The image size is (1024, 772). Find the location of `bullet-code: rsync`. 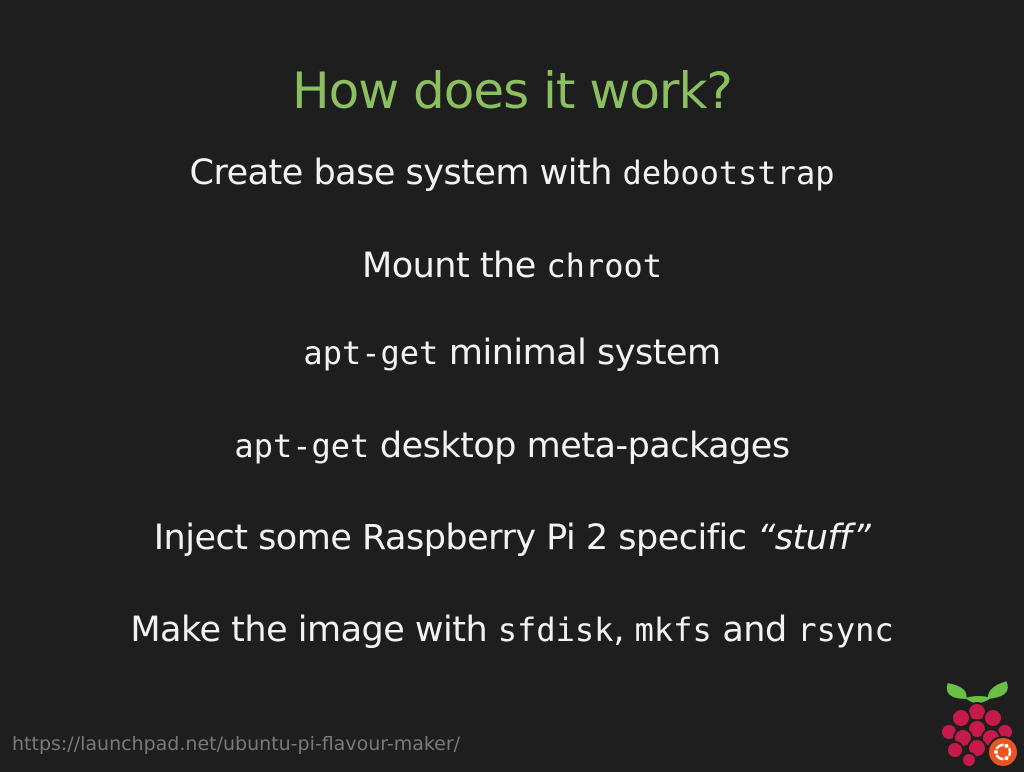

bullet-code: rsync is located at coordinates (845, 630).